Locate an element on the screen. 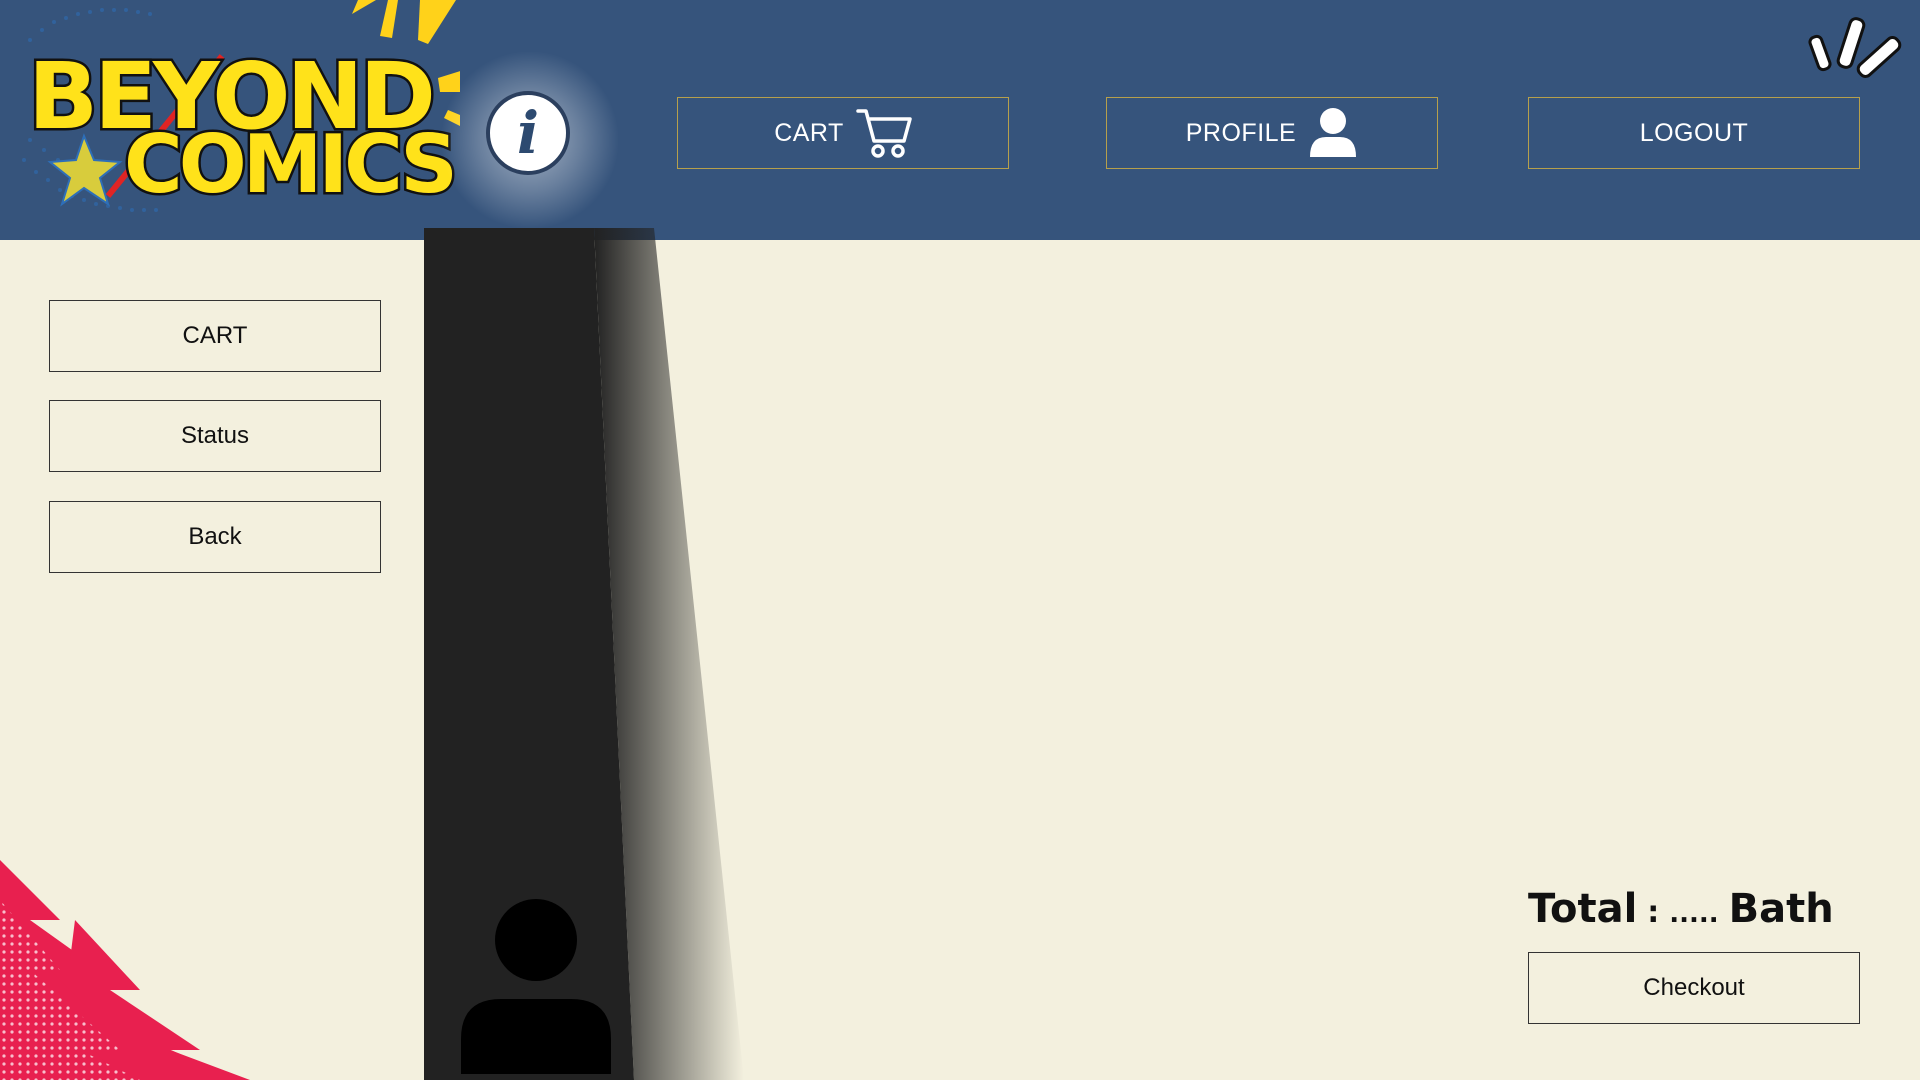 The image size is (1920, 1080). logo-line2: COMICS is located at coordinates (289, 164).